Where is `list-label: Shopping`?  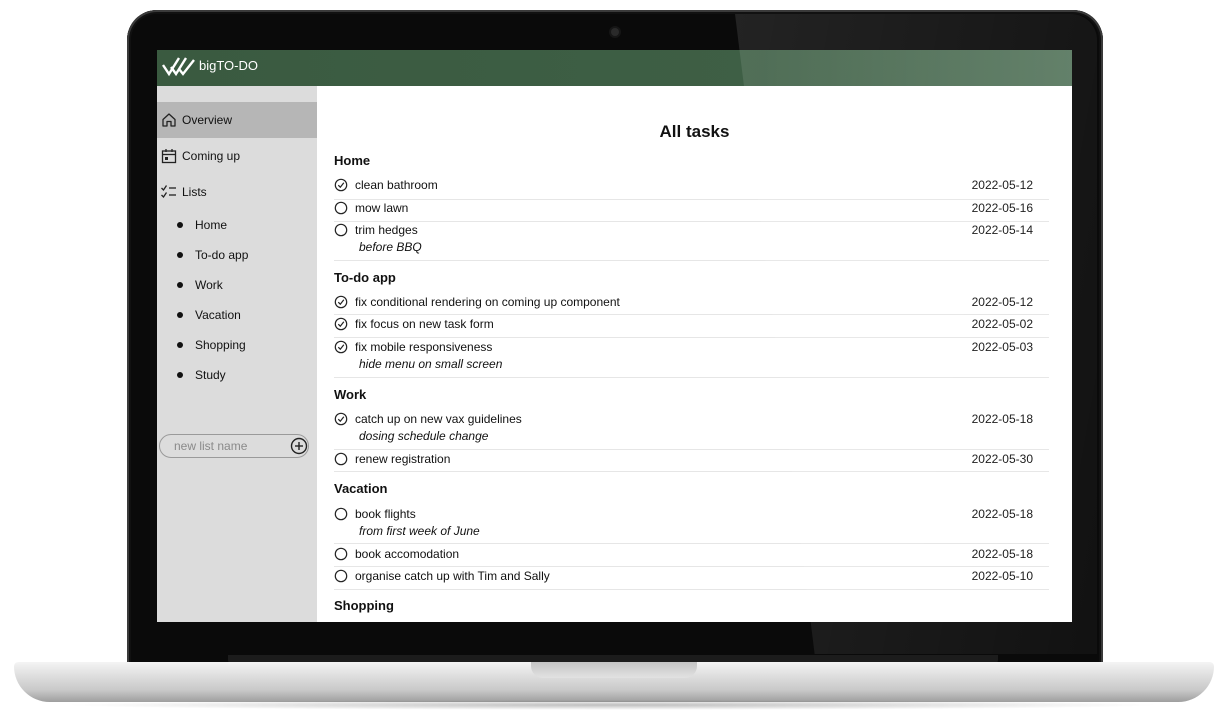 list-label: Shopping is located at coordinates (220, 345).